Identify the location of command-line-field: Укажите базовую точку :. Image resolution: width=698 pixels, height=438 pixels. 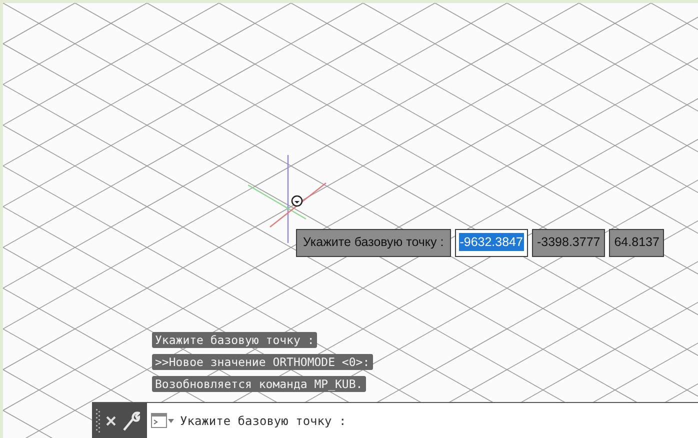
(422, 420).